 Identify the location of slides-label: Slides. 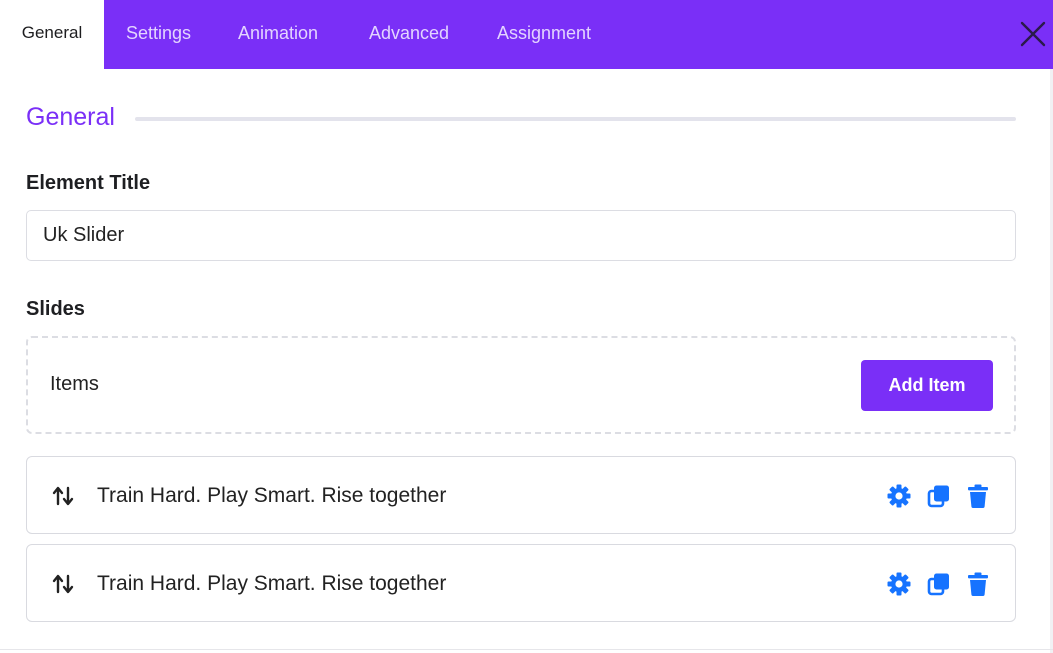
(55, 309).